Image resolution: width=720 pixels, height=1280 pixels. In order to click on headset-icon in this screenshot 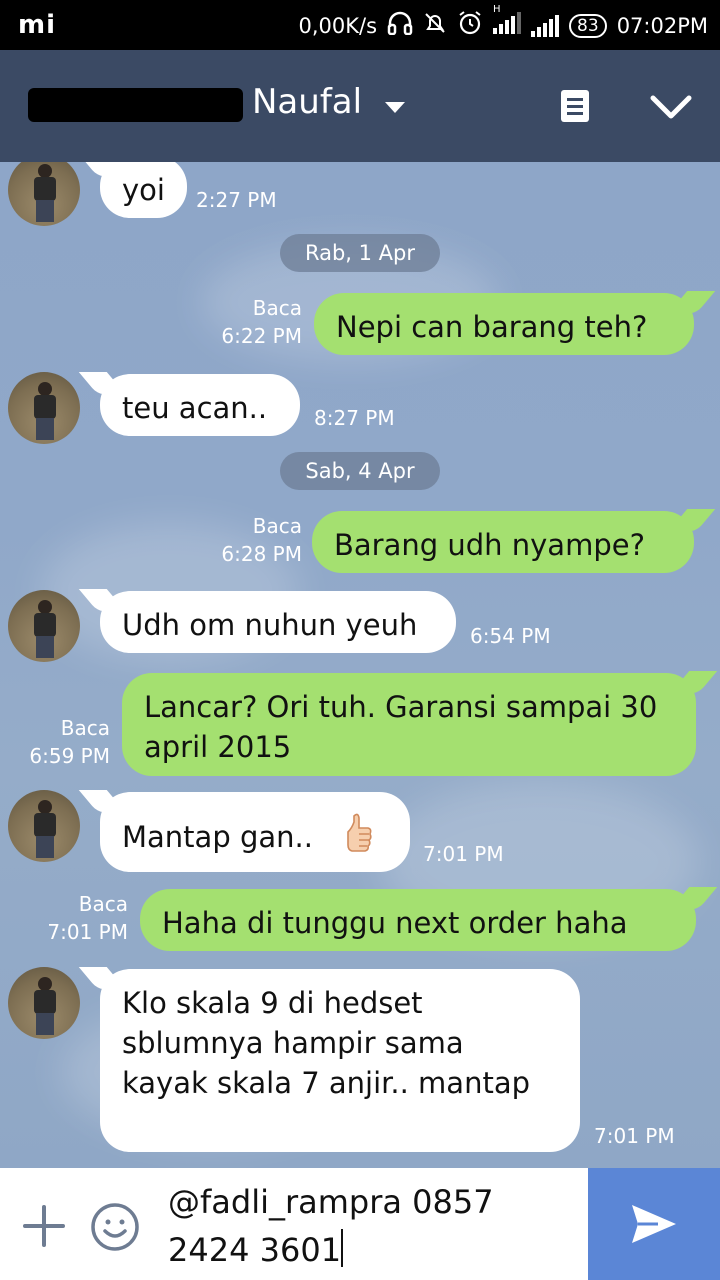, I will do `click(400, 25)`.